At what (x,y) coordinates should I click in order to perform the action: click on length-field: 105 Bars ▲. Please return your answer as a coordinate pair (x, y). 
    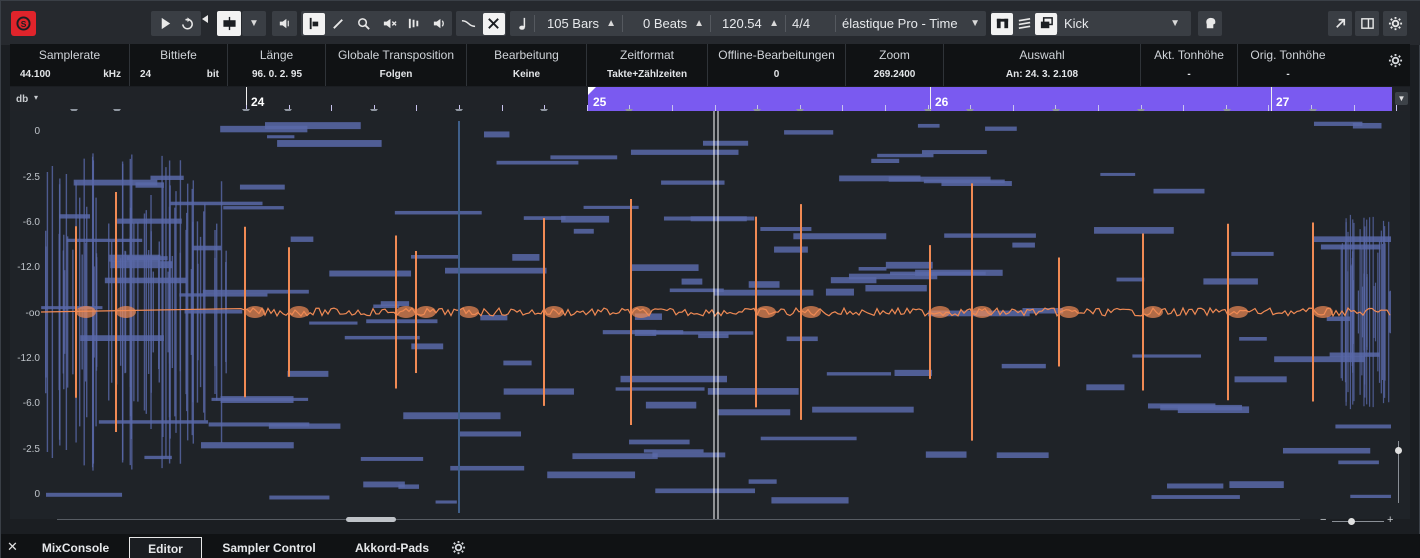
    Looking at the image, I should click on (578, 23).